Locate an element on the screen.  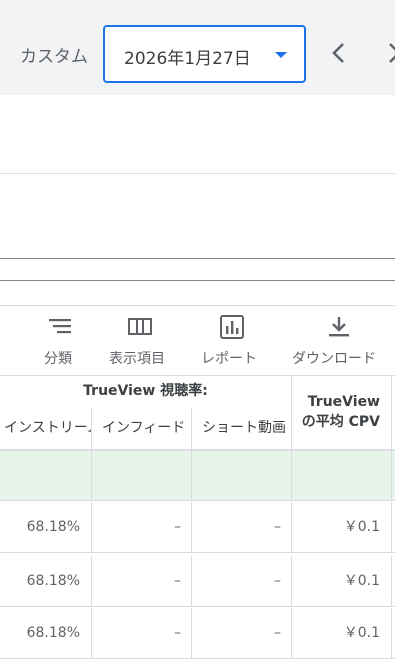
date-range-bar: カスタム 2026年1月27日 is located at coordinates (197, 47).